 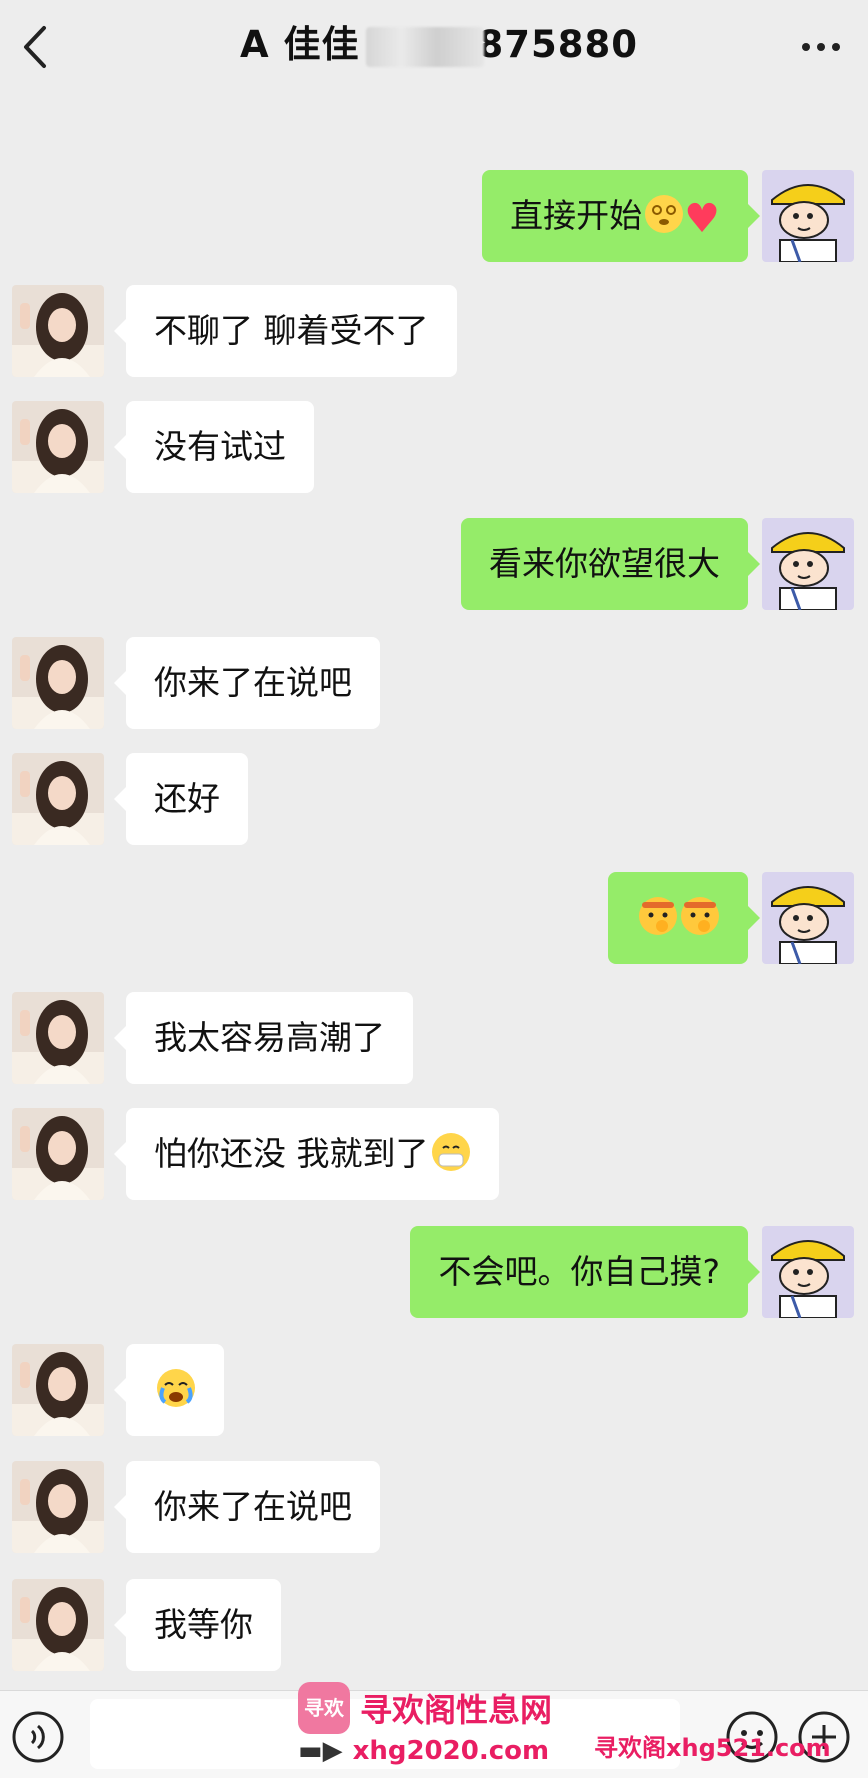 I want to click on outgoing-message-bubble: 直接开始 ♥, so click(x=621, y=216).